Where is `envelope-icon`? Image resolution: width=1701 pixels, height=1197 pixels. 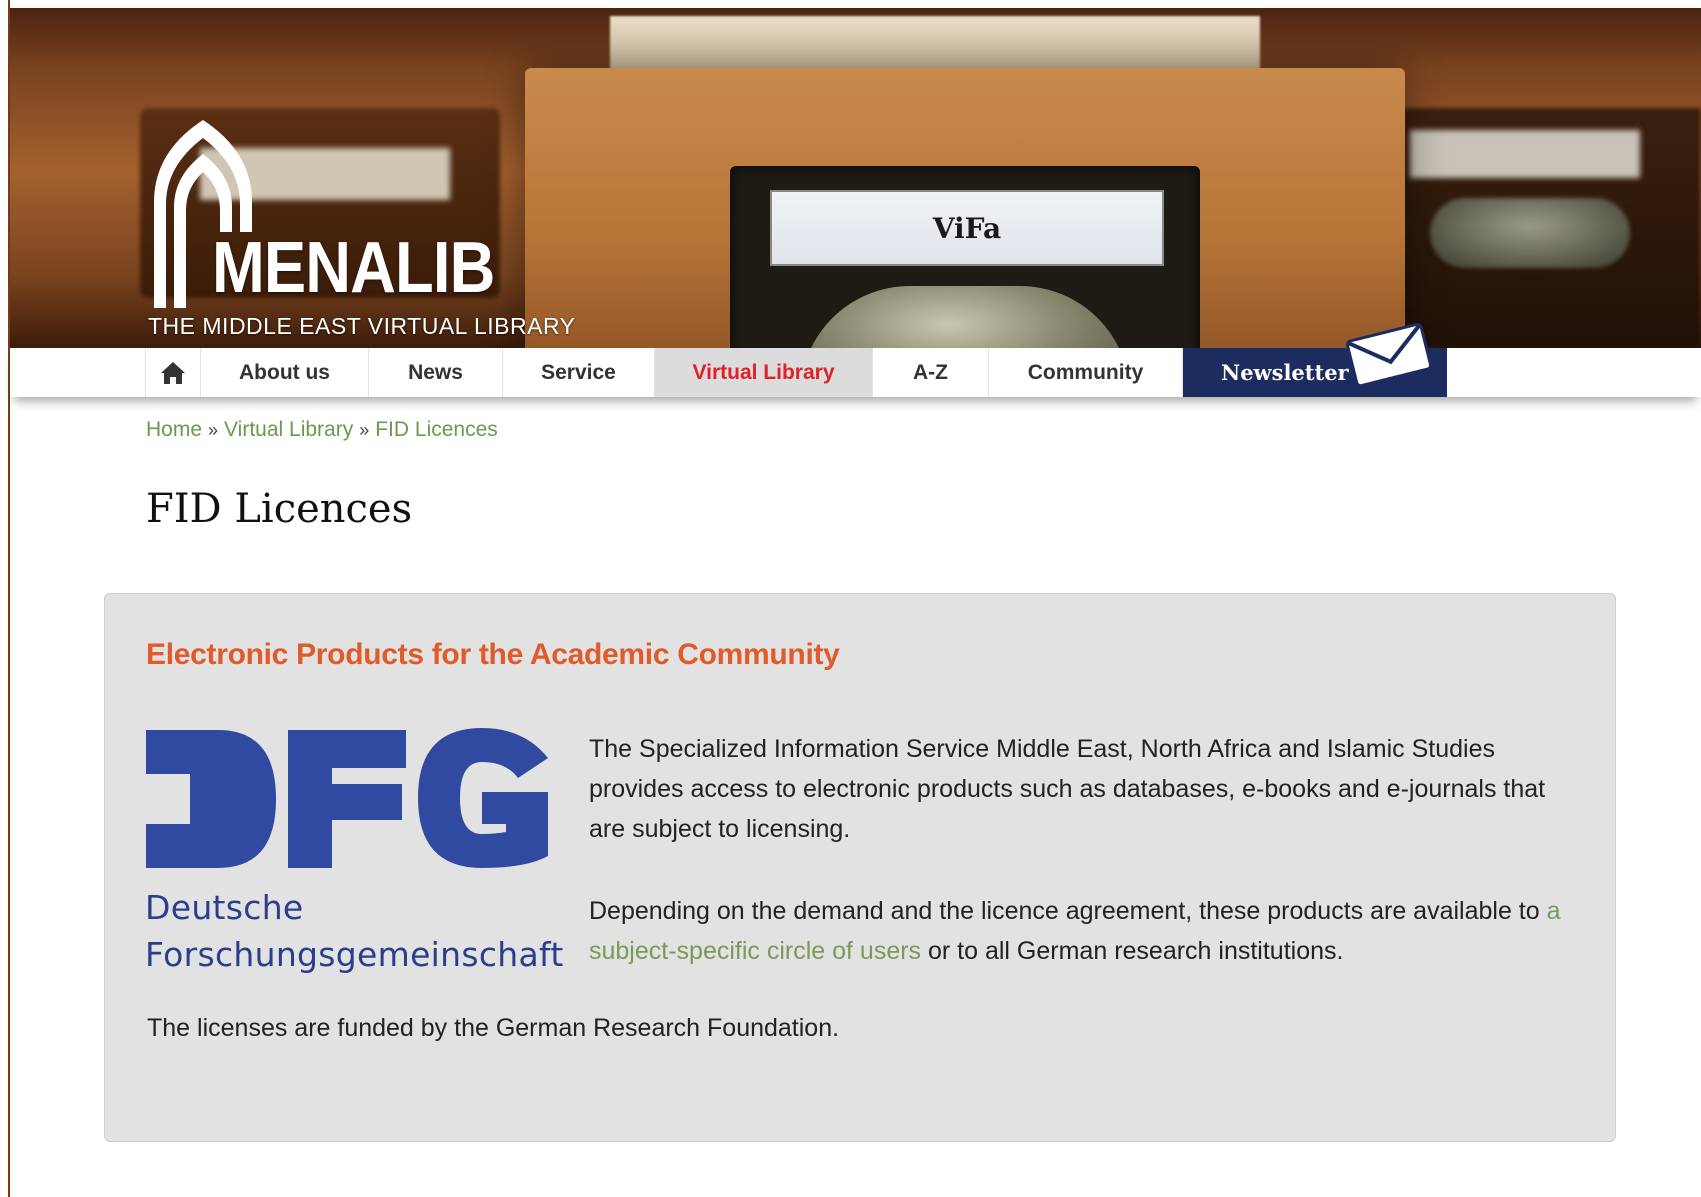 envelope-icon is located at coordinates (1389, 355).